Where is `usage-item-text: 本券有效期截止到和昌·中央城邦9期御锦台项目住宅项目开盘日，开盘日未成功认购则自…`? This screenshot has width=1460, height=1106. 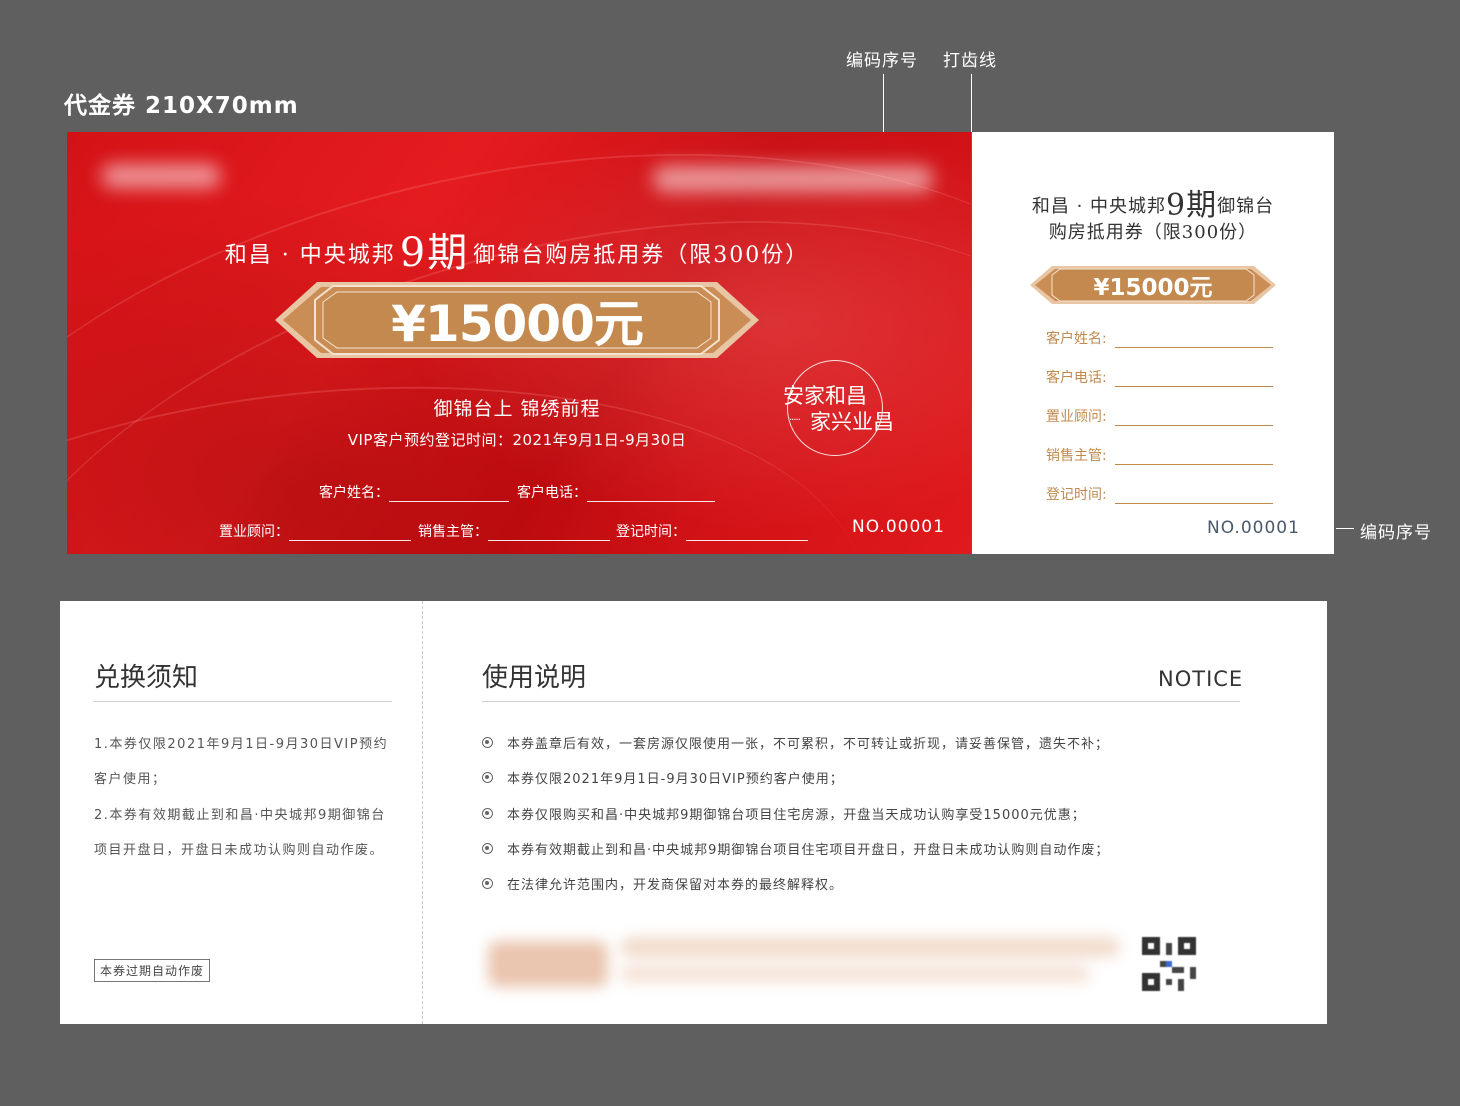
usage-item-text: 本券有效期截止到和昌·中央城邦9期御锦台项目住宅项目开盘日，开盘日未成功认购则自… is located at coordinates (808, 850).